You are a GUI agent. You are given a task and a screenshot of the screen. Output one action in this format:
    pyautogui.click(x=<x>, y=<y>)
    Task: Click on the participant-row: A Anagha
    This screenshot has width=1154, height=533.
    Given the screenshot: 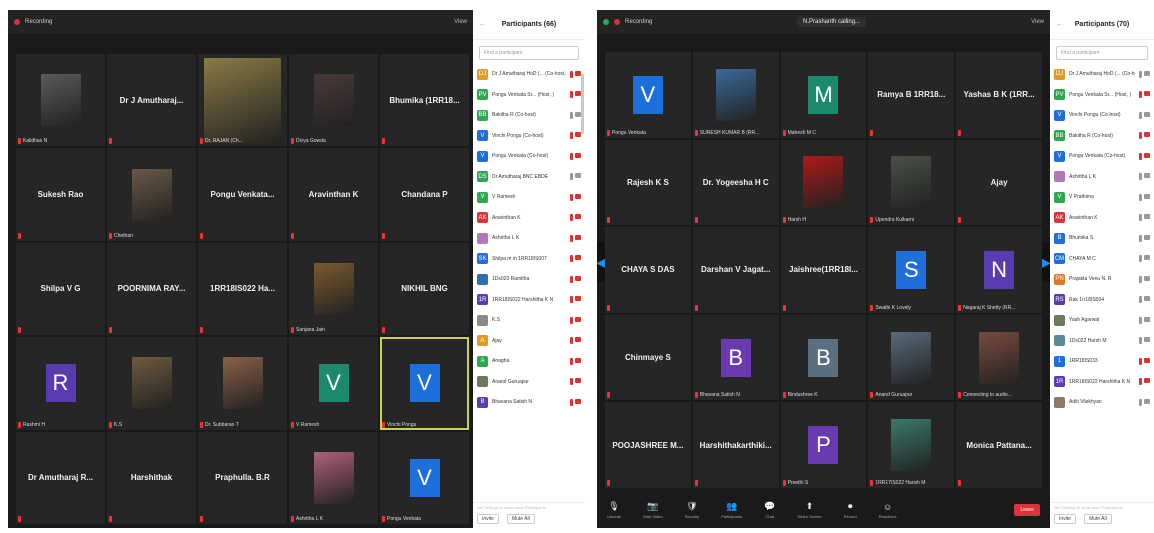 What is the action you would take?
    pyautogui.click(x=529, y=361)
    